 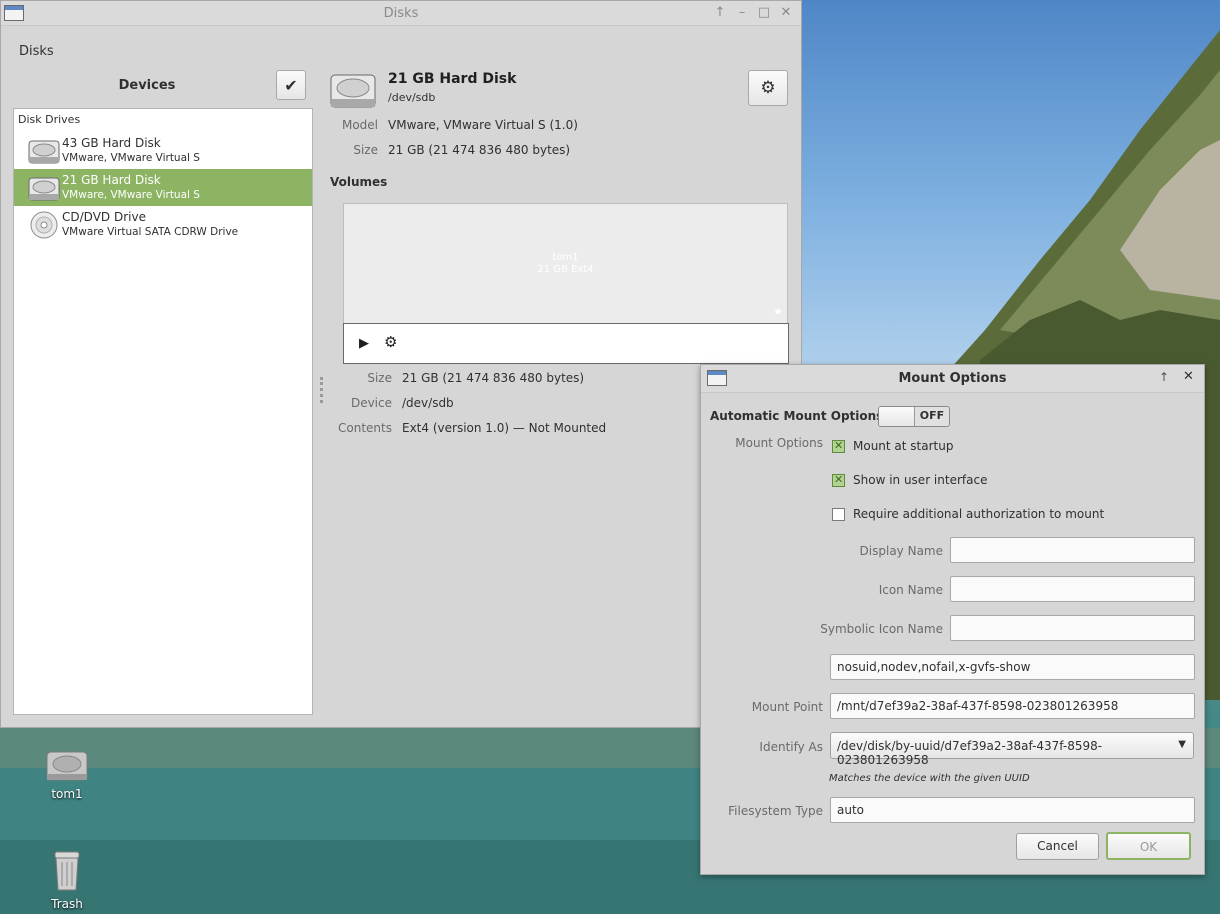 I want to click on volume-size-label: Size, so click(x=379, y=378).